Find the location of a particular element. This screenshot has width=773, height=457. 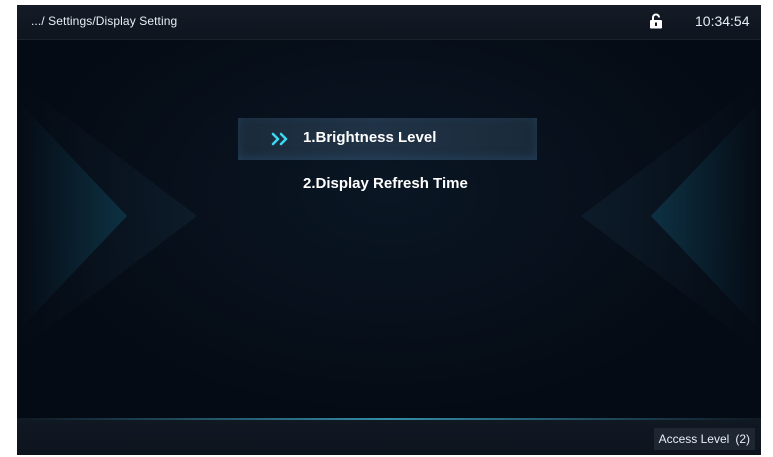

menu-item-label: 1.Brightness Level is located at coordinates (370, 137).